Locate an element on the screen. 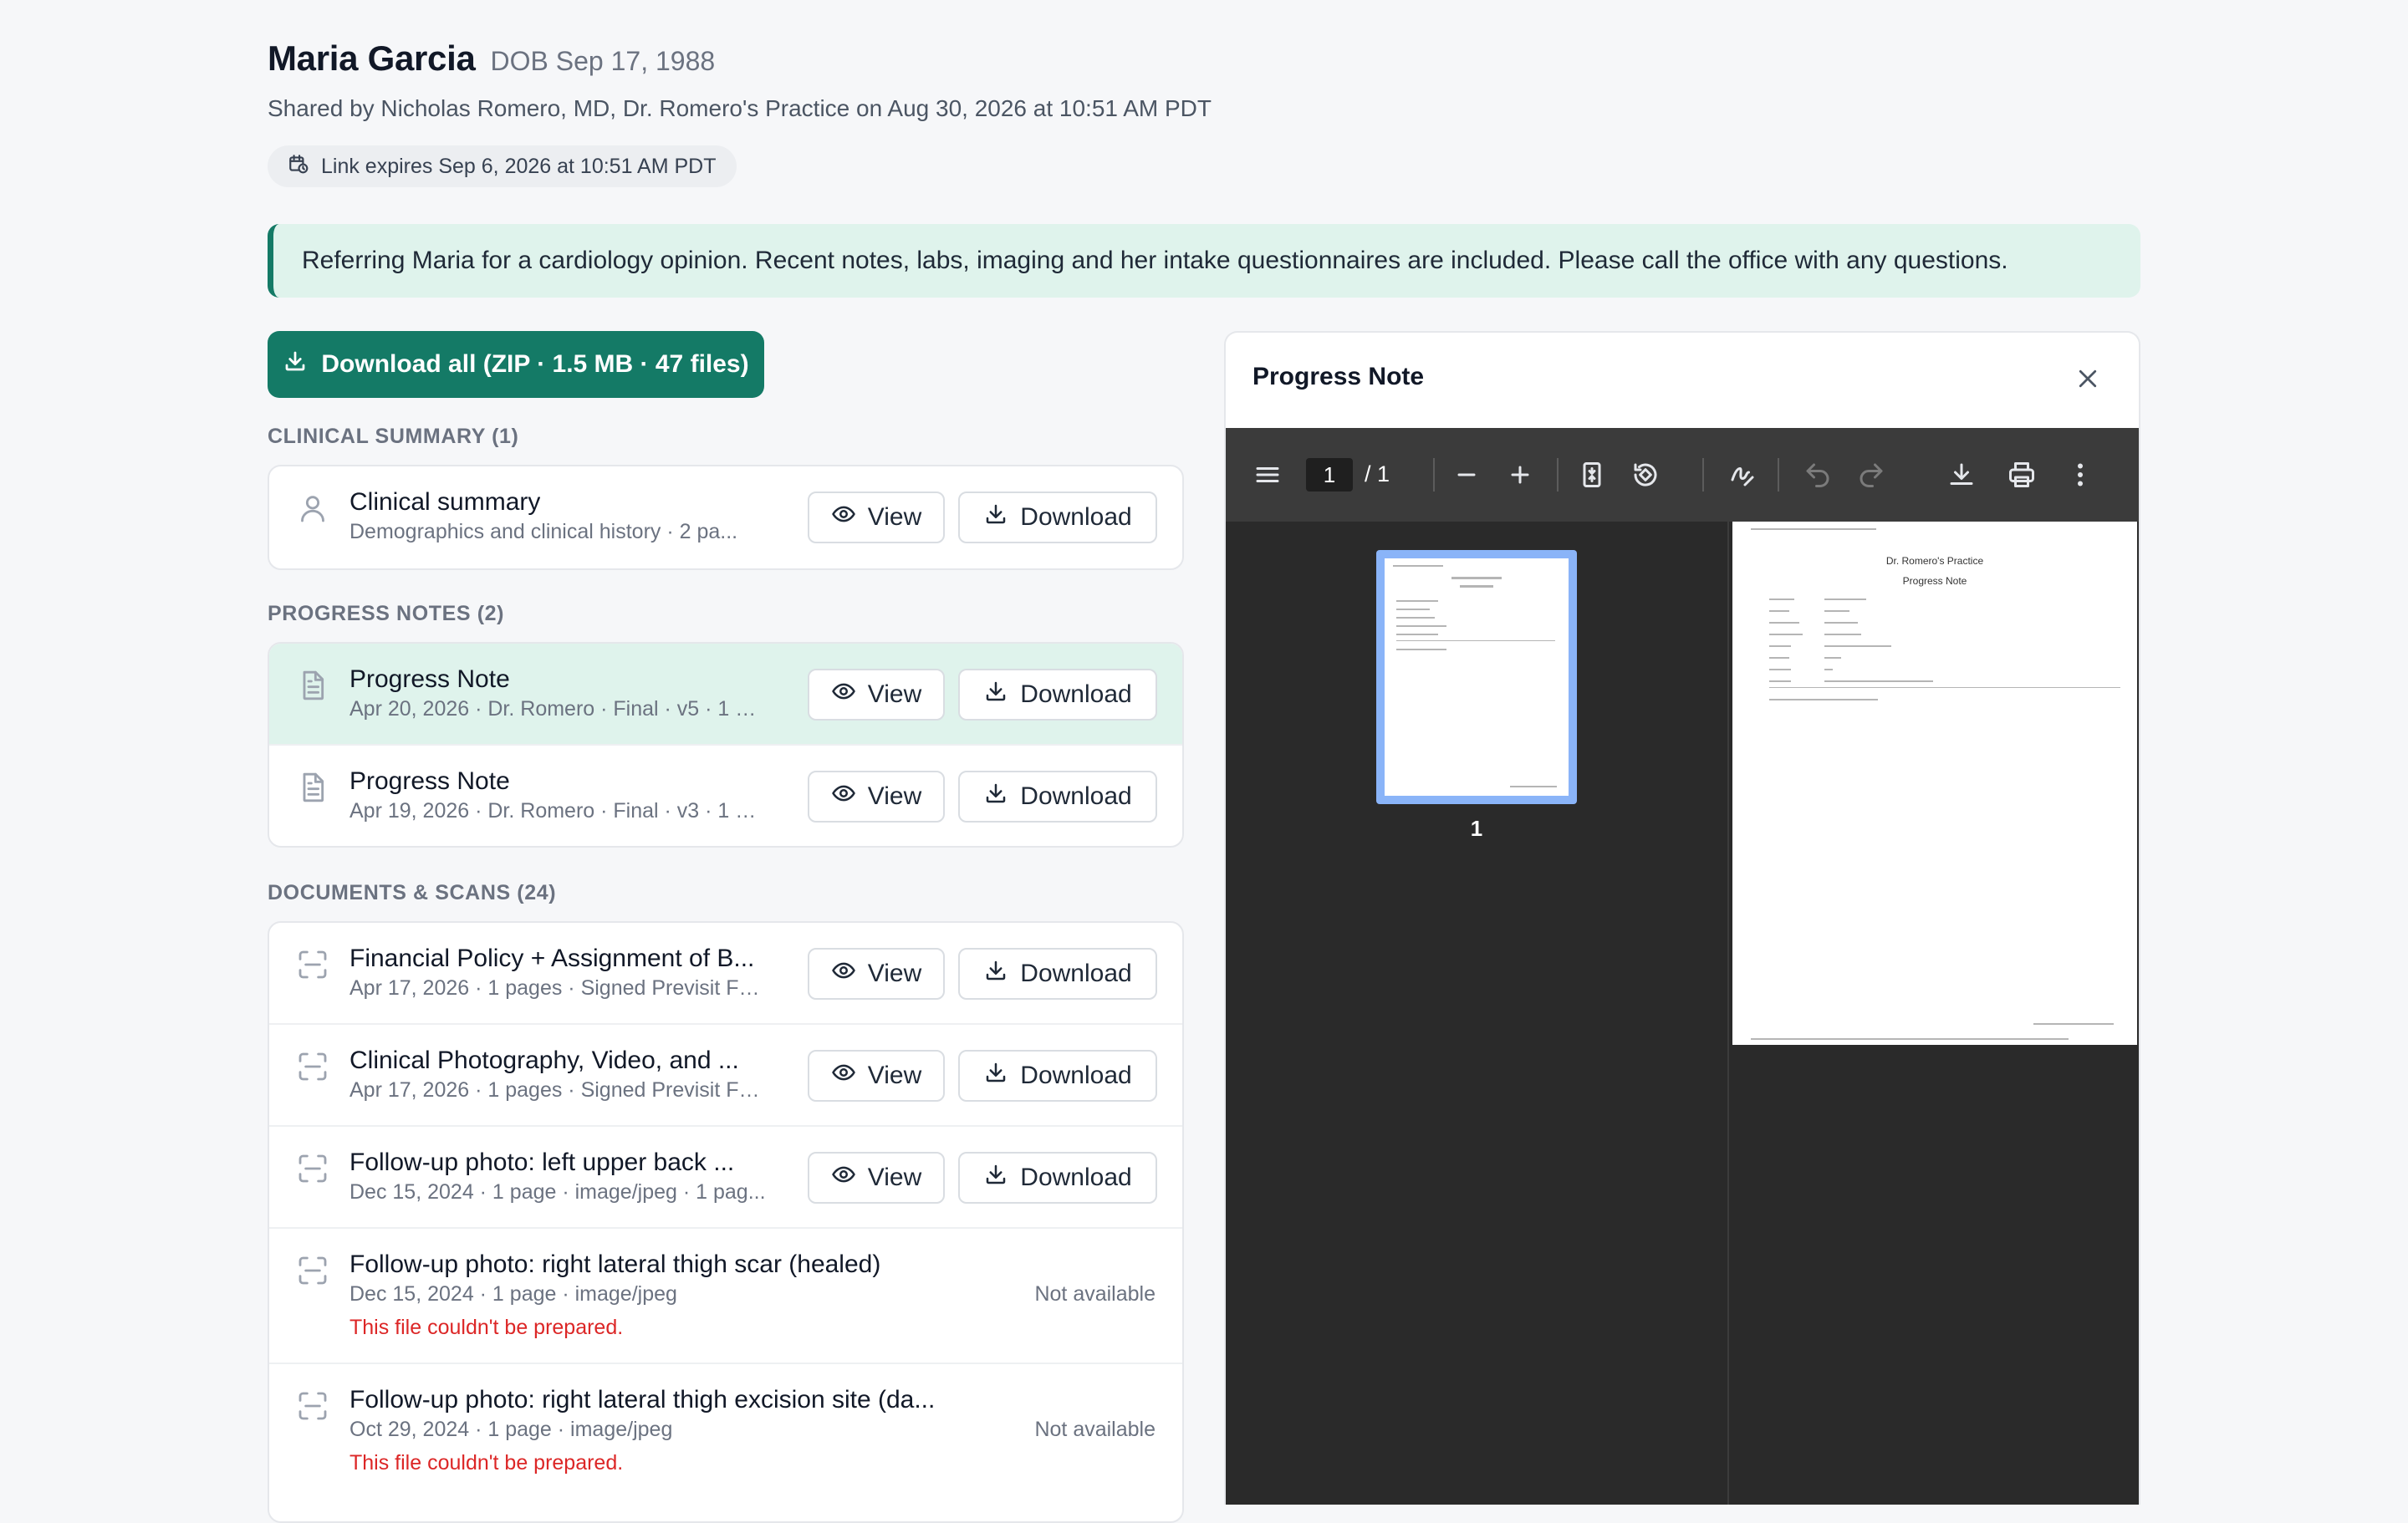 The width and height of the screenshot is (2408, 1523). pdf-toolbar: 1 / 1 is located at coordinates (1683, 475).